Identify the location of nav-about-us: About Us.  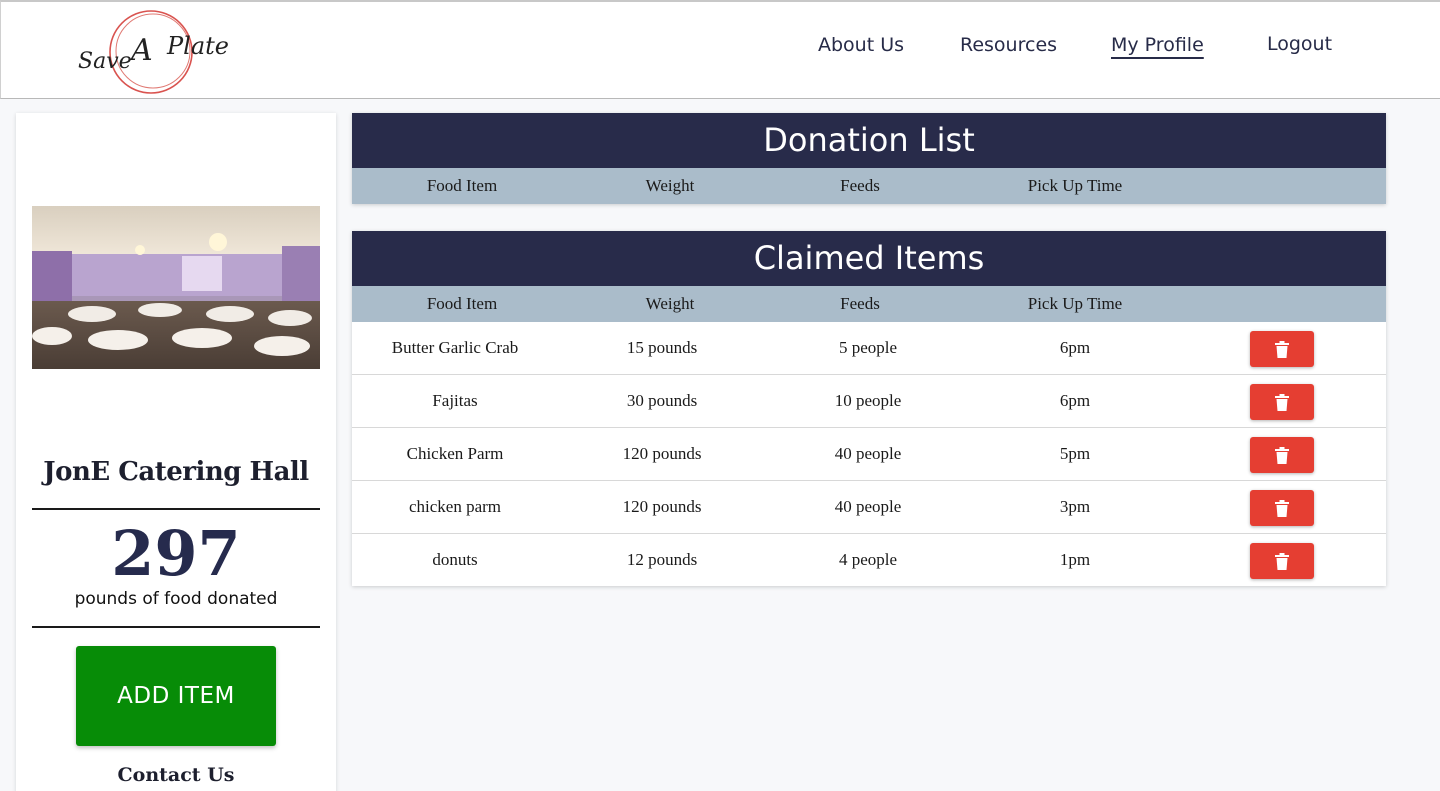
(861, 45).